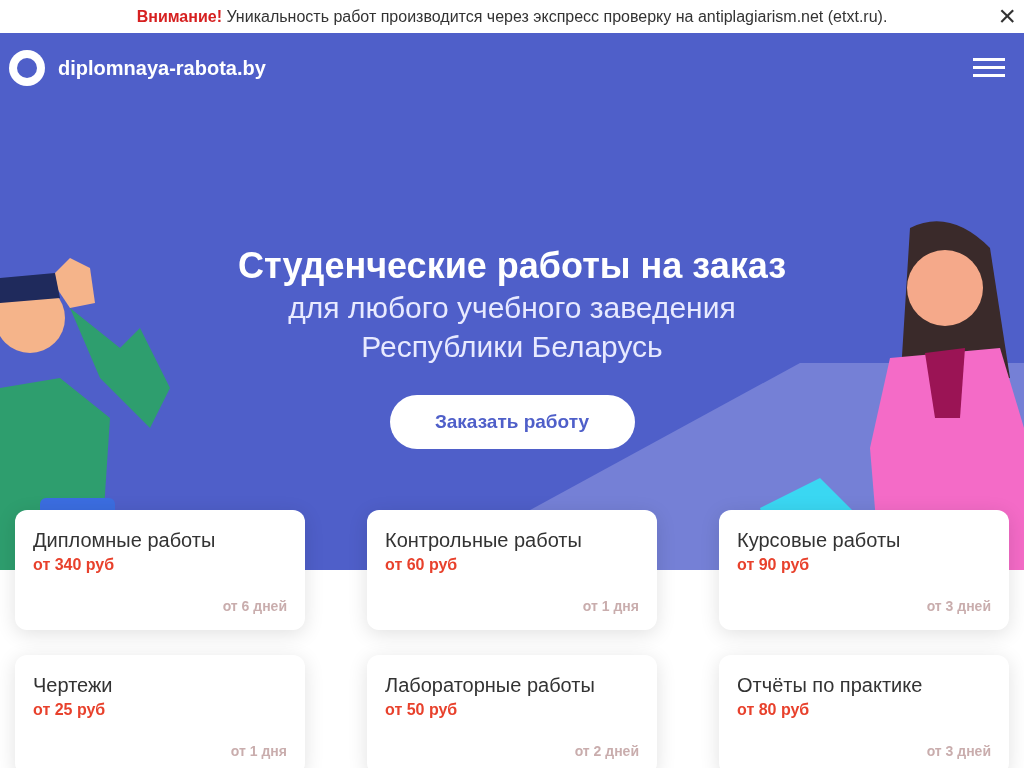 This screenshot has height=768, width=1024. Describe the element at coordinates (774, 710) in the screenshot. I see `service-price: от 80 руб` at that location.